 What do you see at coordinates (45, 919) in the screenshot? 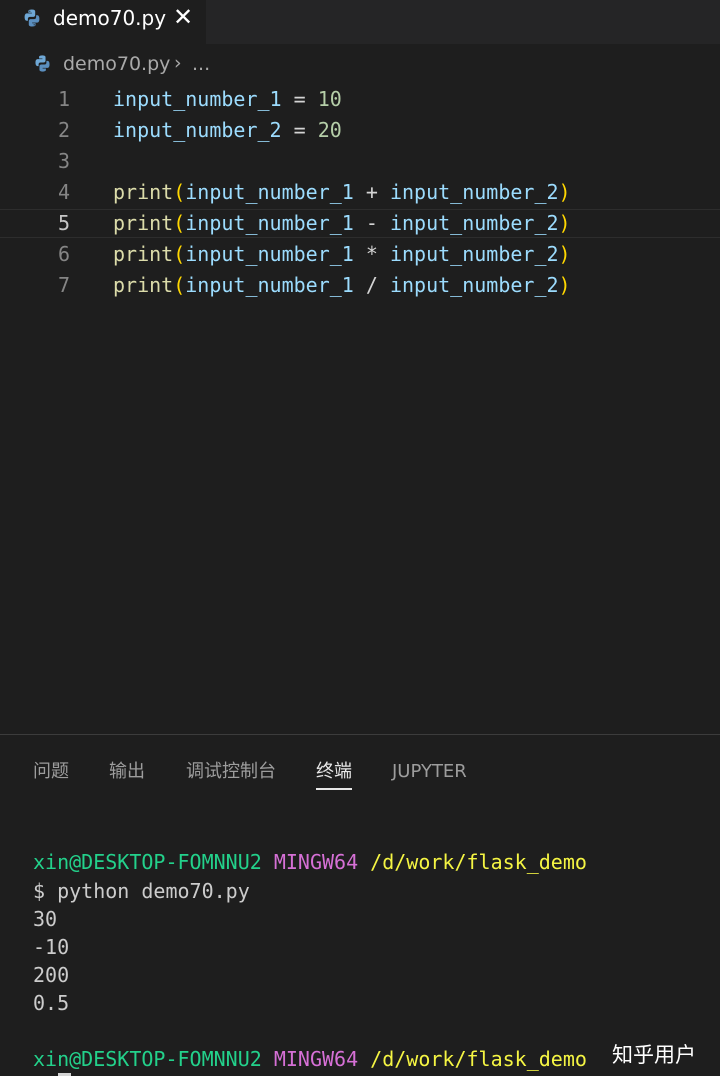
I see `terminal-output-line: 30` at bounding box center [45, 919].